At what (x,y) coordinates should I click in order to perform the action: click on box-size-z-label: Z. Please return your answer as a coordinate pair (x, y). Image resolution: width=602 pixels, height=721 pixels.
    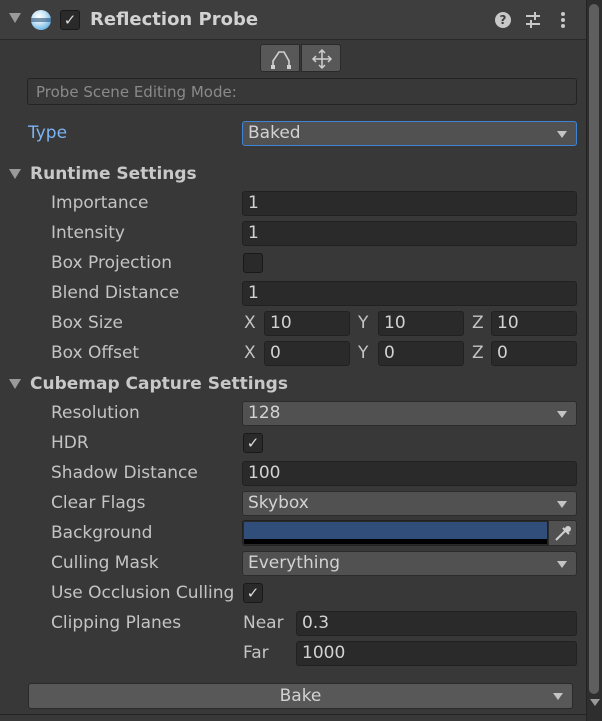
    Looking at the image, I should click on (478, 323).